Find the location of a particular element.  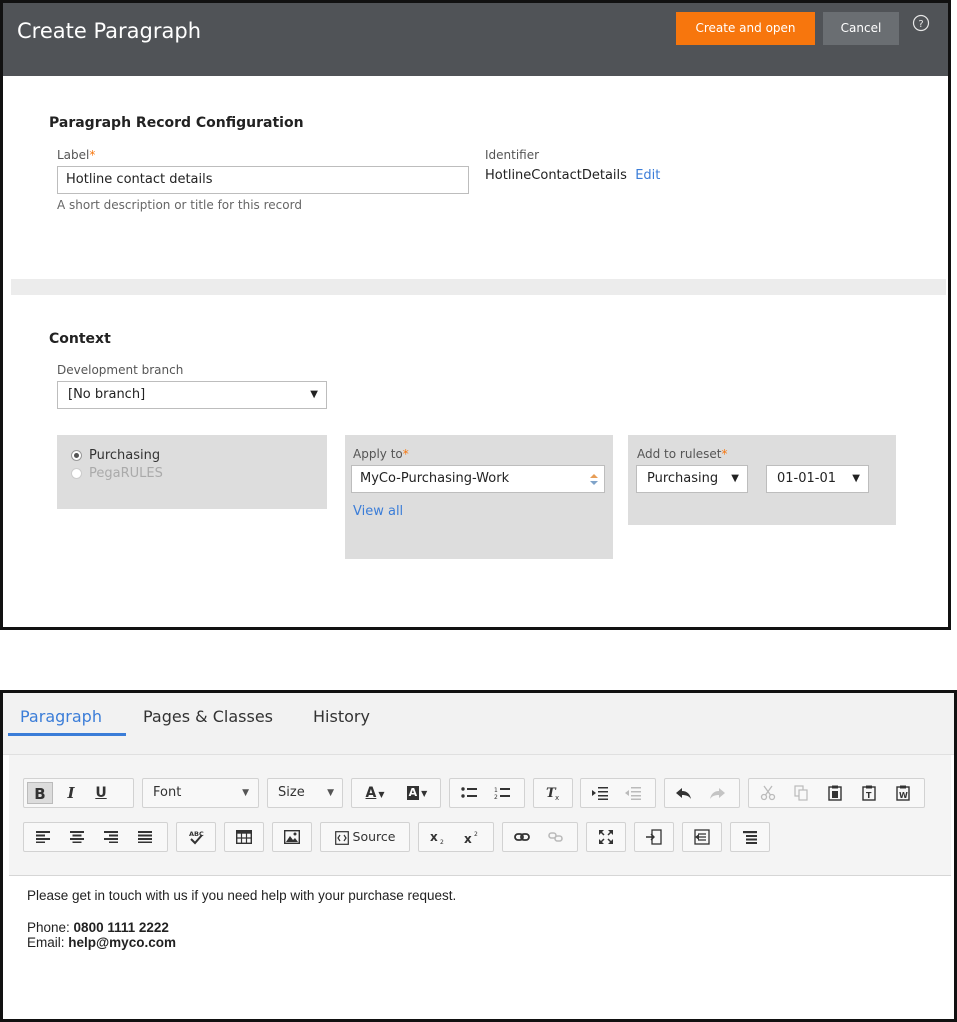

bulleted-list-button is located at coordinates (469, 793).